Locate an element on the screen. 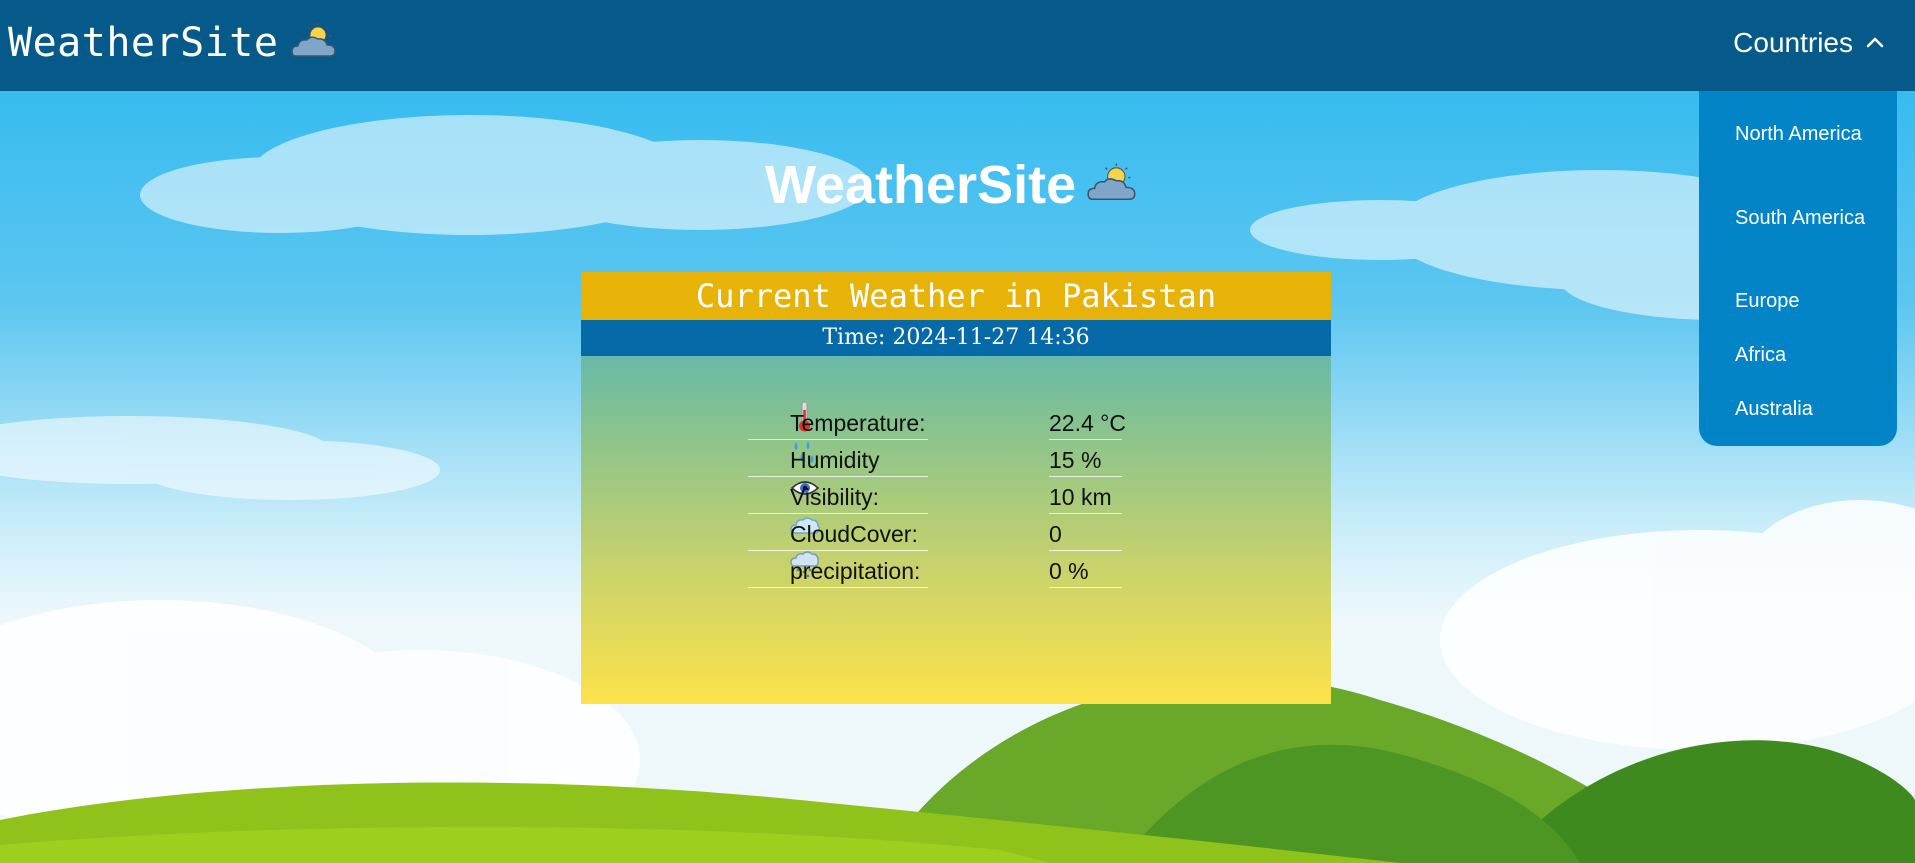 The height and width of the screenshot is (863, 1915). table-row: Temperature: 22.4 °C is located at coordinates (938, 421).